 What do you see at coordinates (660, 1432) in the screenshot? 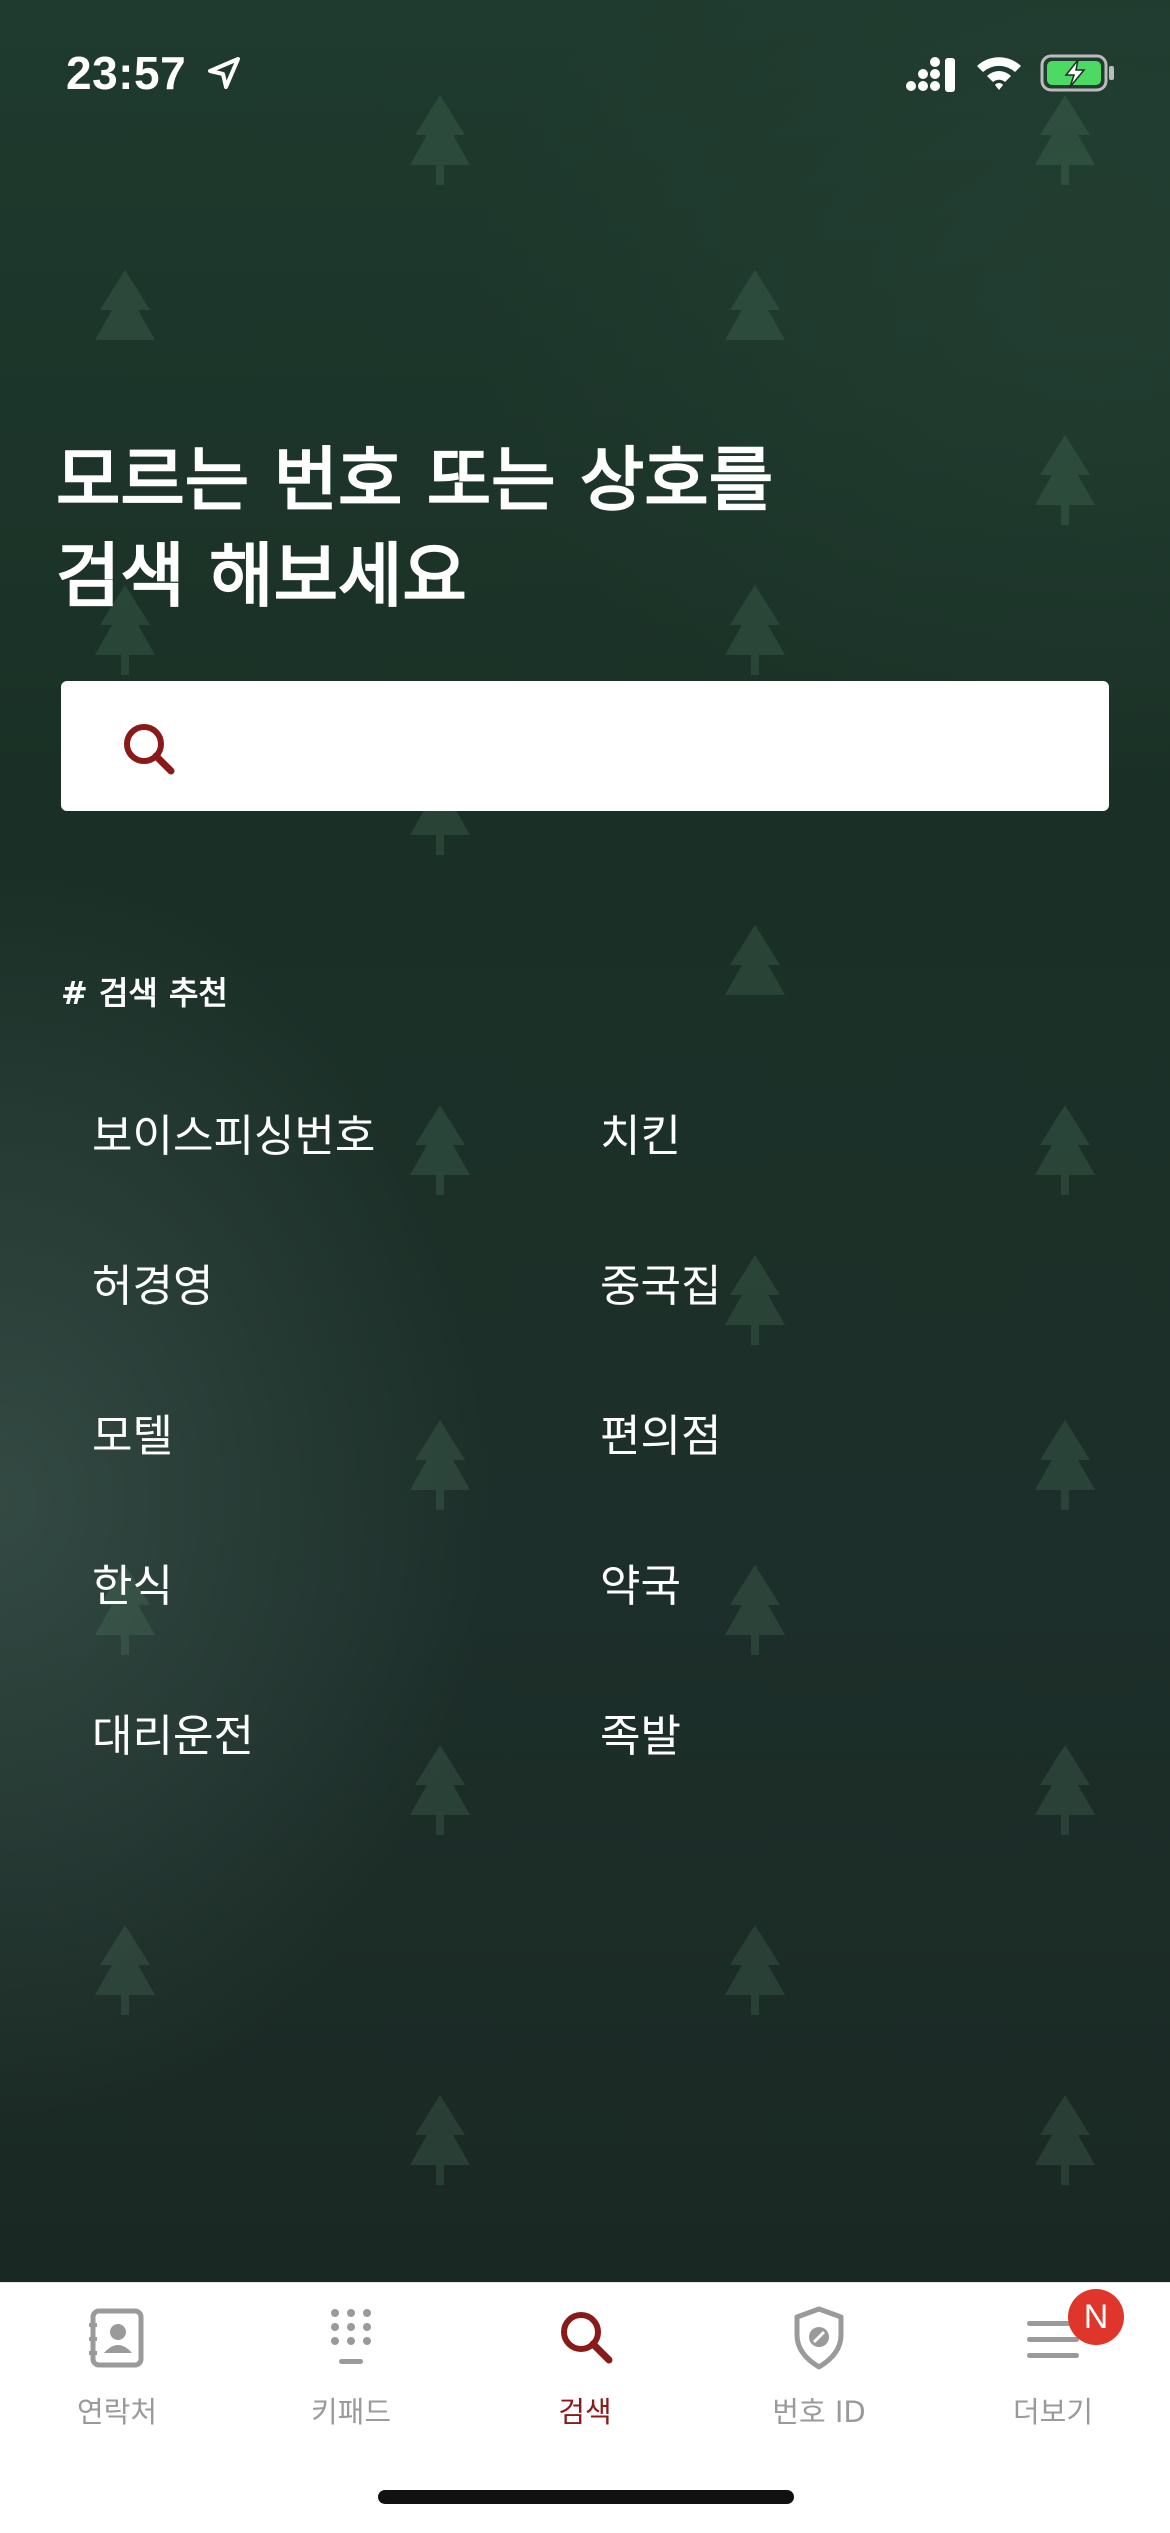
I see `recommend-item: 편의점` at bounding box center [660, 1432].